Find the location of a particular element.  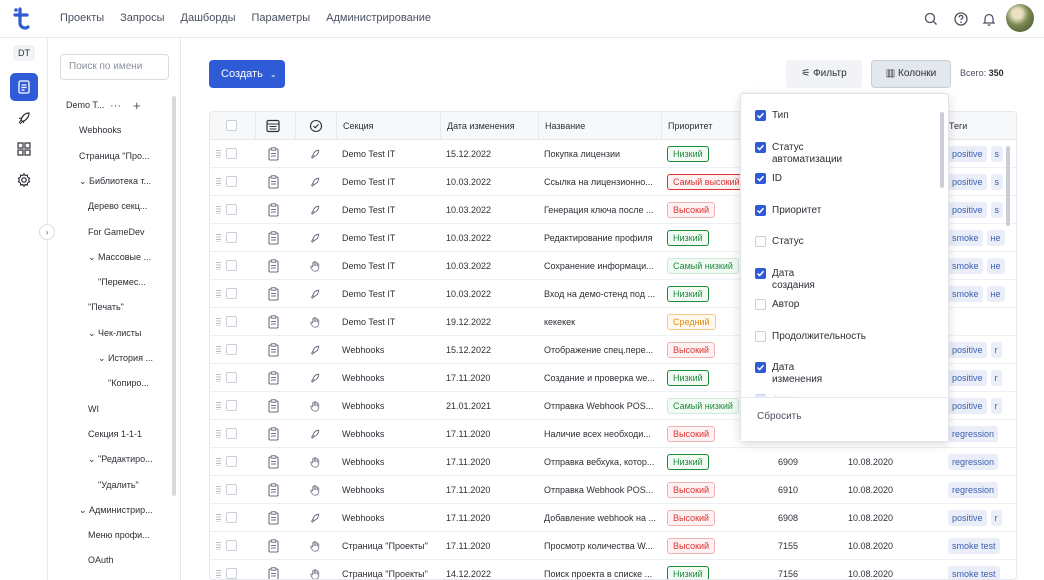

project-code-badge: DT is located at coordinates (24, 53).